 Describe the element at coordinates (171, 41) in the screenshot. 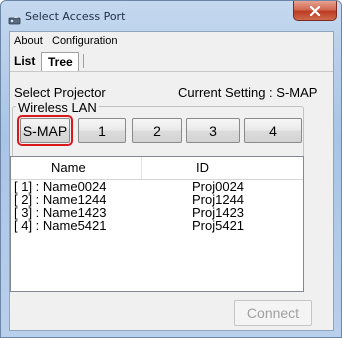

I see `menu-bar: About Configuration` at that location.